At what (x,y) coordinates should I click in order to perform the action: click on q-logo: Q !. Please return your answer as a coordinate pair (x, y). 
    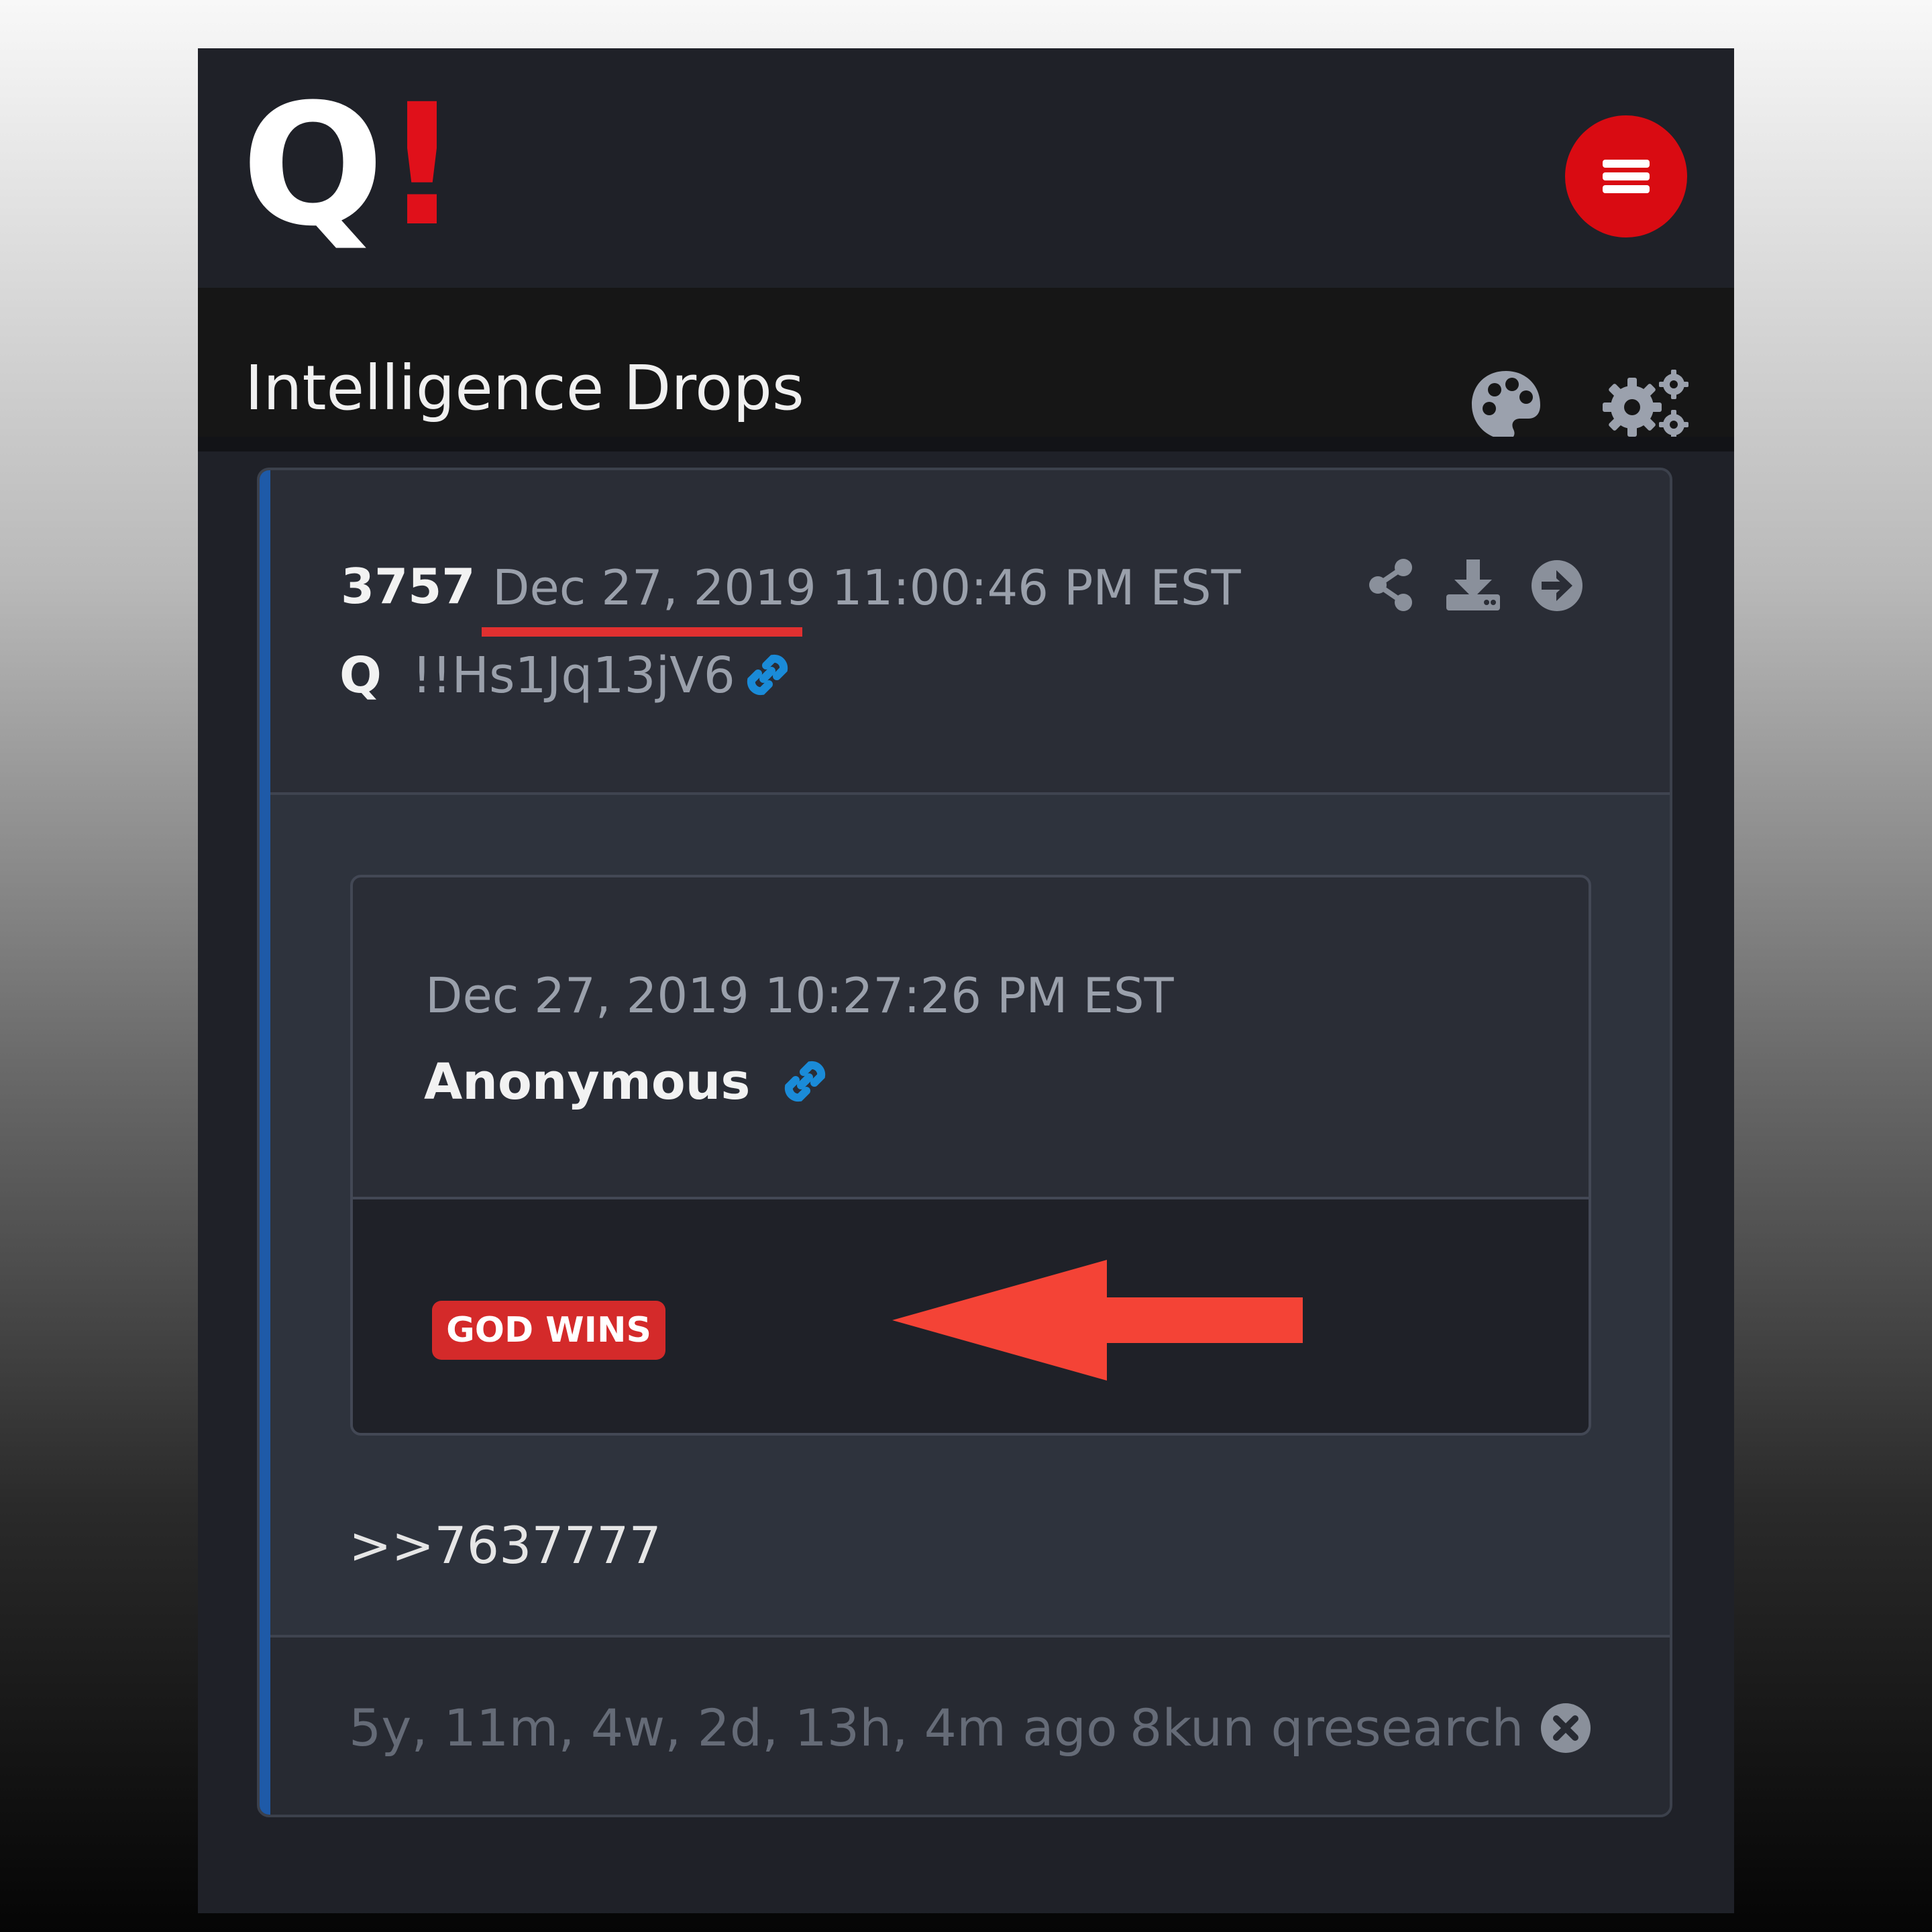
    Looking at the image, I should click on (350, 166).